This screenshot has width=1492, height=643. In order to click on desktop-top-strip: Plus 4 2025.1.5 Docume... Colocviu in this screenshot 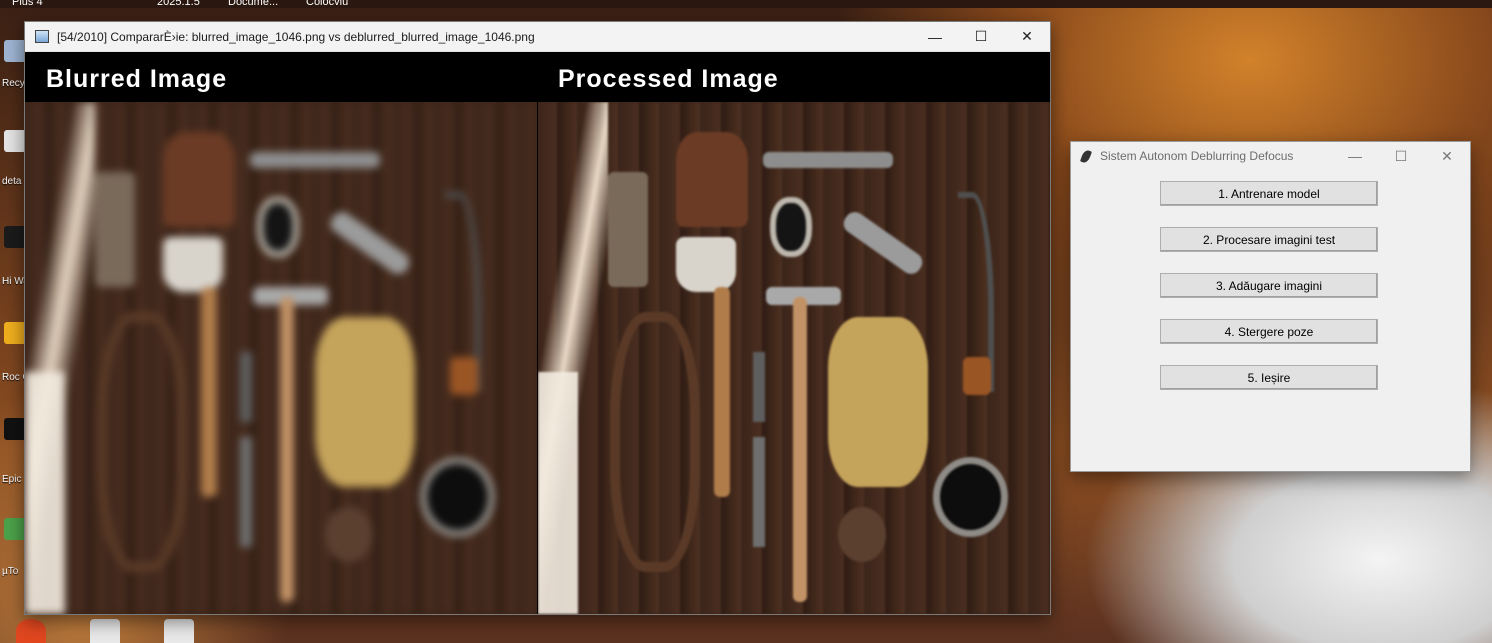, I will do `click(746, 4)`.